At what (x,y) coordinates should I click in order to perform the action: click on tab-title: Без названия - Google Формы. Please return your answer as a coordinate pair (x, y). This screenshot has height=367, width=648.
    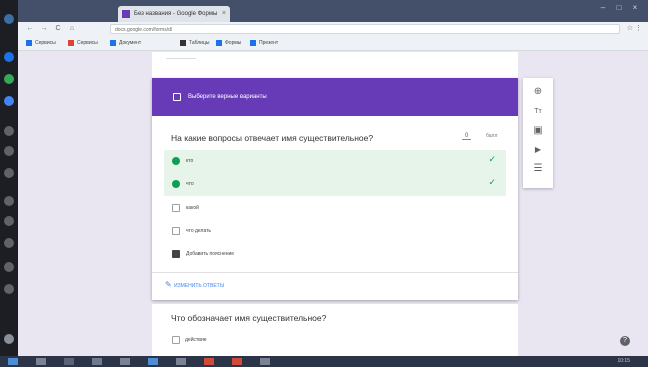
    Looking at the image, I should click on (176, 14).